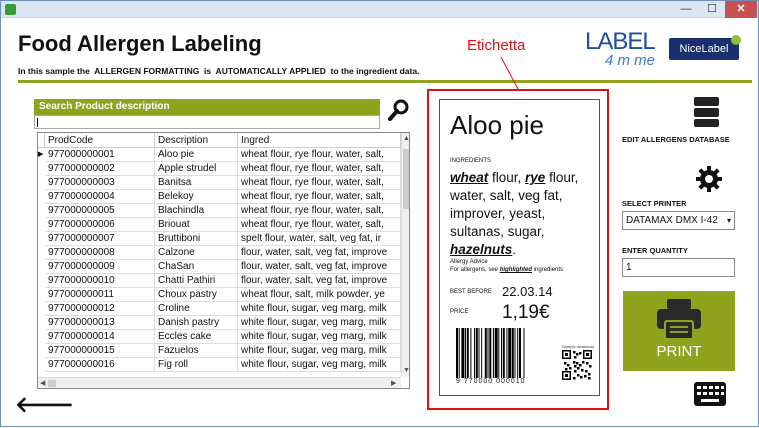 This screenshot has height=428, width=759. I want to click on maximize-button: ☐, so click(712, 9).